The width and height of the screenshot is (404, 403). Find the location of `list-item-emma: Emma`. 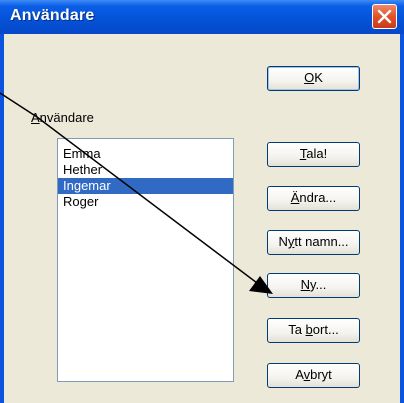

list-item-emma: Emma is located at coordinates (145, 154).